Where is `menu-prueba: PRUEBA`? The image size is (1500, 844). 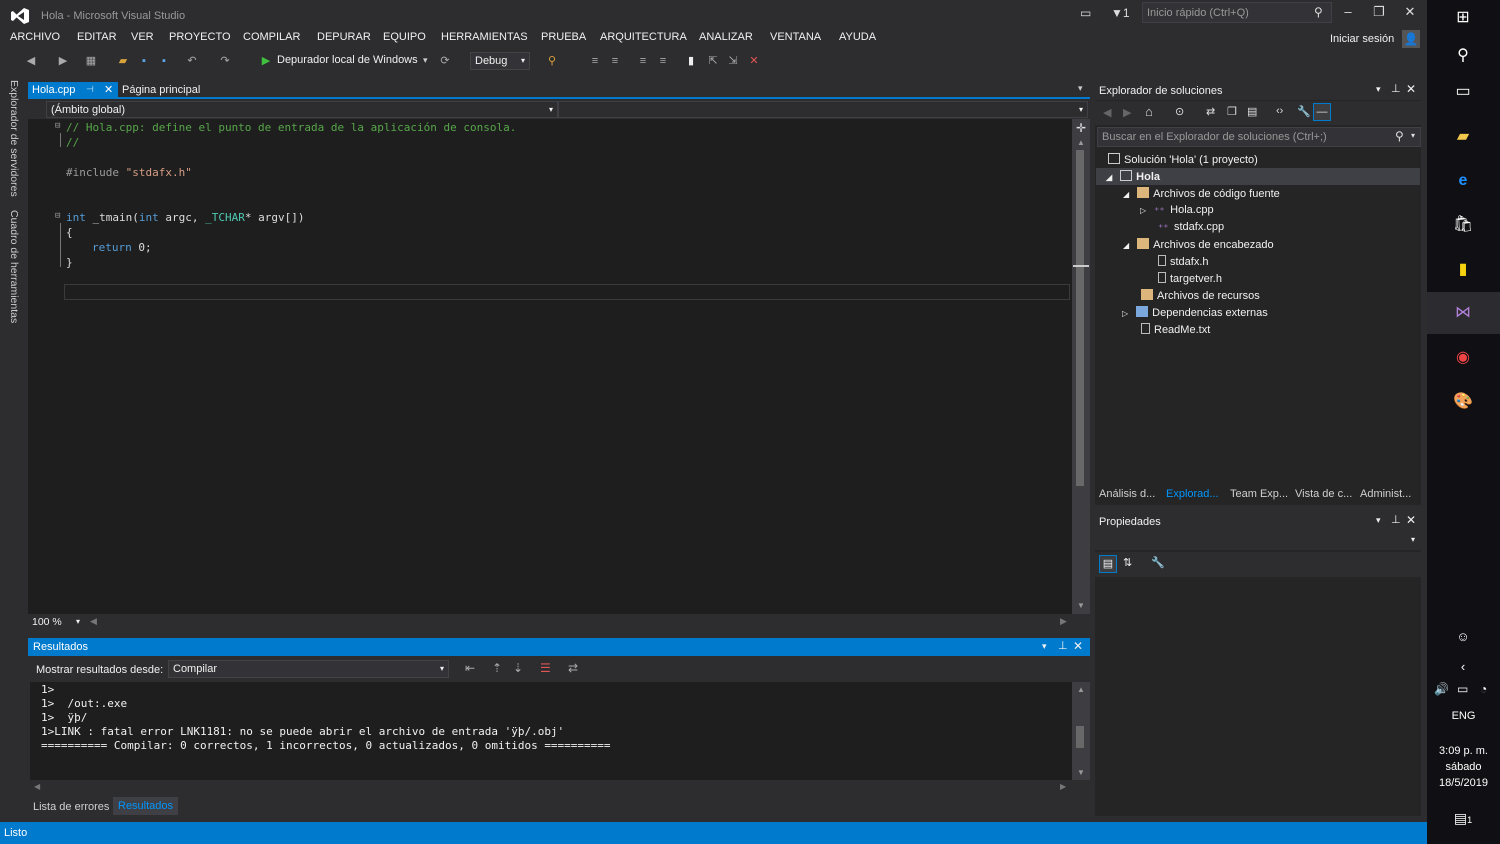 menu-prueba: PRUEBA is located at coordinates (563, 37).